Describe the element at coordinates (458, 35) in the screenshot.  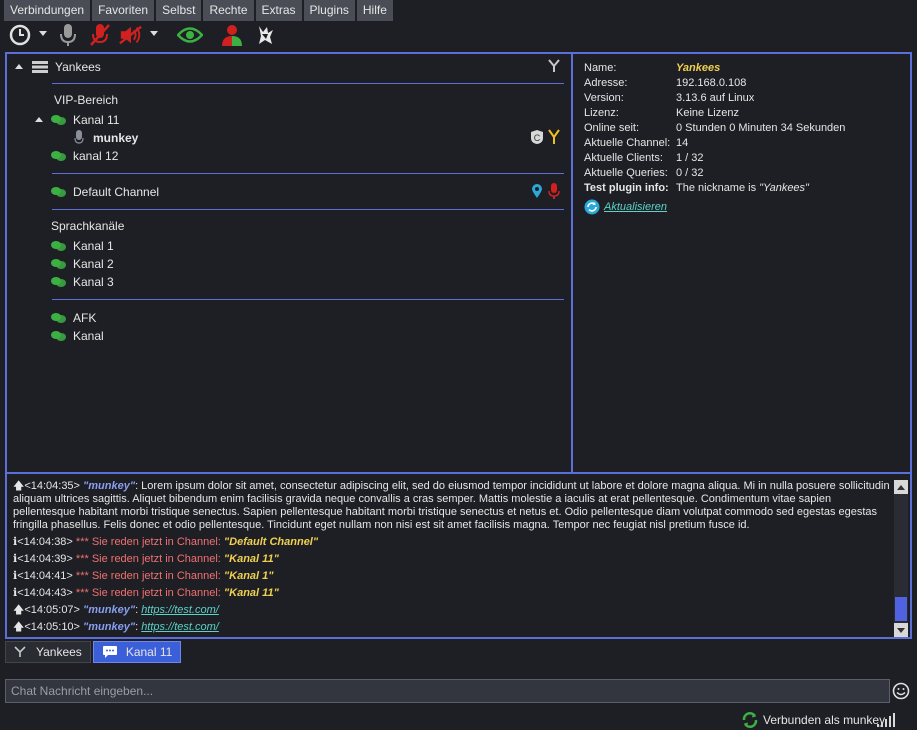
I see `toolbar` at that location.